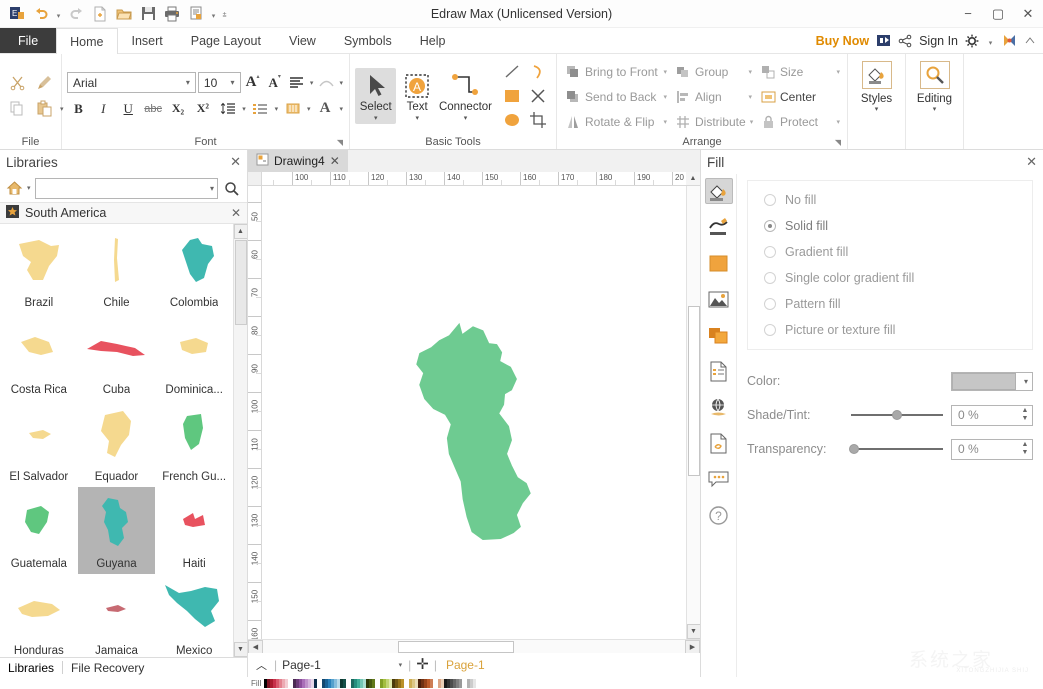 Image resolution: width=1043 pixels, height=689 pixels. Describe the element at coordinates (473, 431) in the screenshot. I see `guyana-map-shape` at that location.